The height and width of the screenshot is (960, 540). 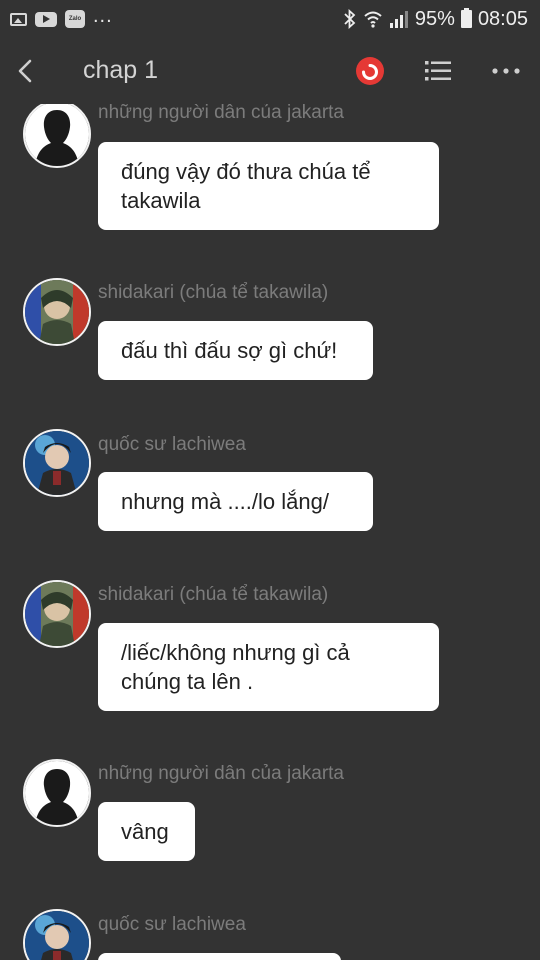 I want to click on battery-percent: 95%, so click(x=434, y=18).